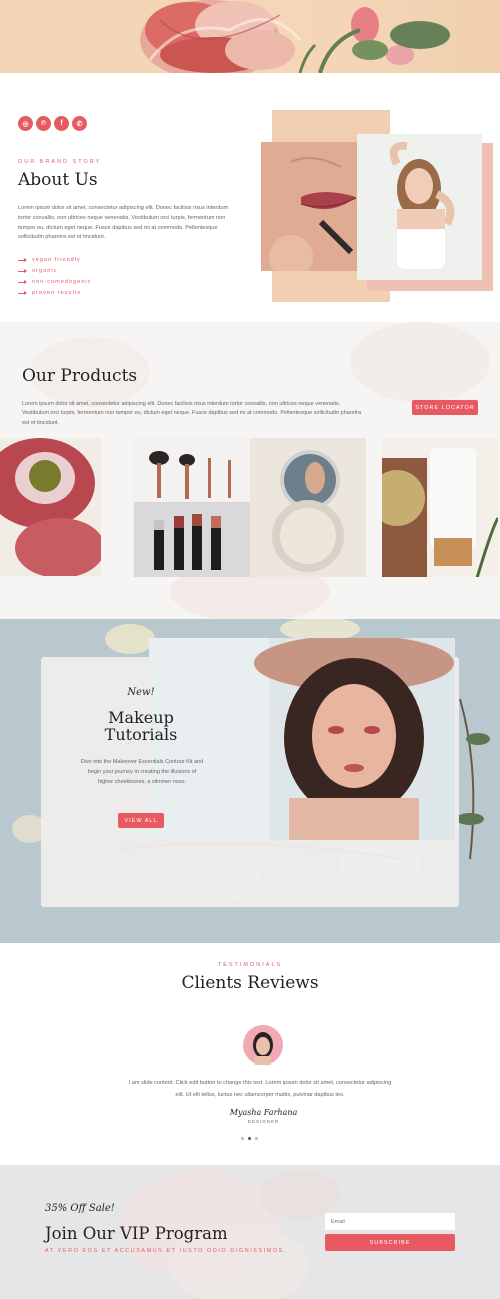 Image resolution: width=500 pixels, height=1299 pixels. What do you see at coordinates (61, 123) in the screenshot?
I see `facebook-icon: f` at bounding box center [61, 123].